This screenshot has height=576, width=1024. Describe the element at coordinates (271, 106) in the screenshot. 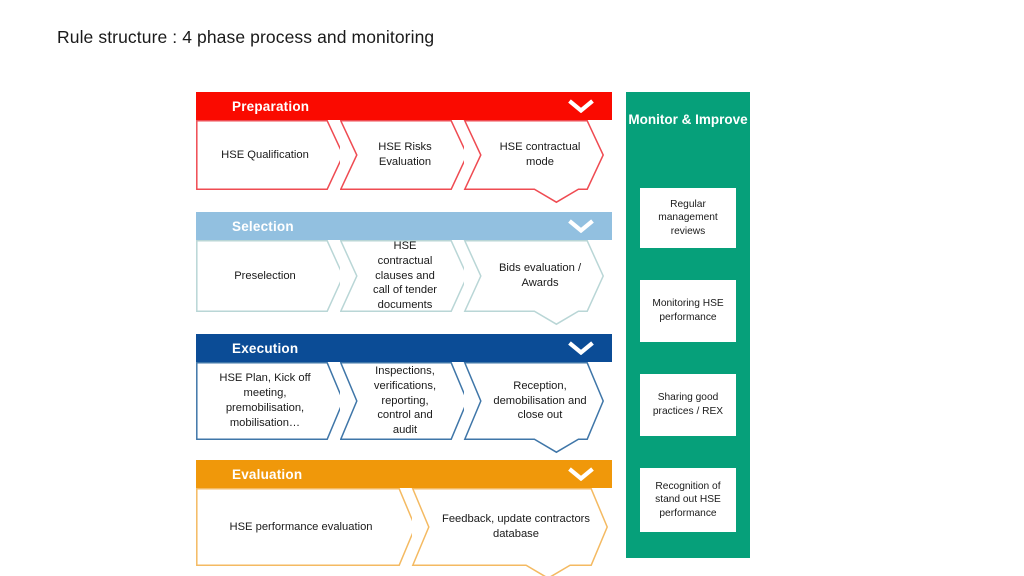

I see `phase-title-preparation: Preparation` at that location.